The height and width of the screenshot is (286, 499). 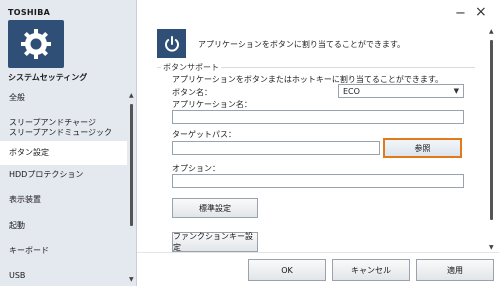 What do you see at coordinates (401, 91) in the screenshot?
I see `button-name-select: ECO ▼` at bounding box center [401, 91].